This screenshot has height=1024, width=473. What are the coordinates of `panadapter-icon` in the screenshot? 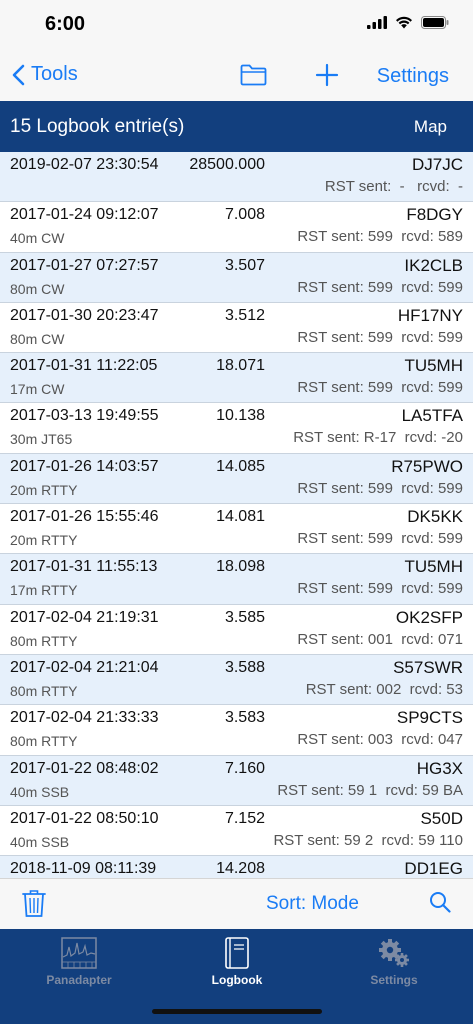 It's located at (79, 953).